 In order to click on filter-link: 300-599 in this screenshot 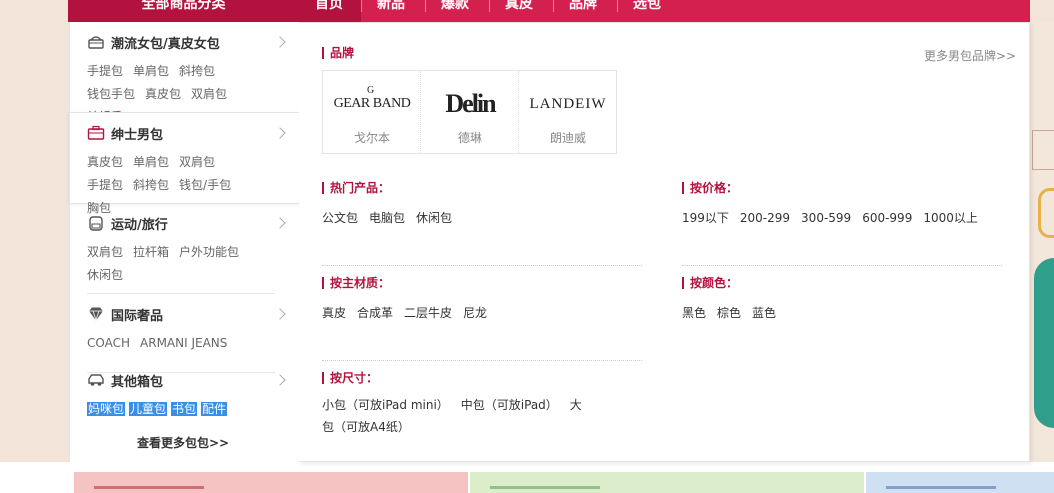, I will do `click(826, 218)`.